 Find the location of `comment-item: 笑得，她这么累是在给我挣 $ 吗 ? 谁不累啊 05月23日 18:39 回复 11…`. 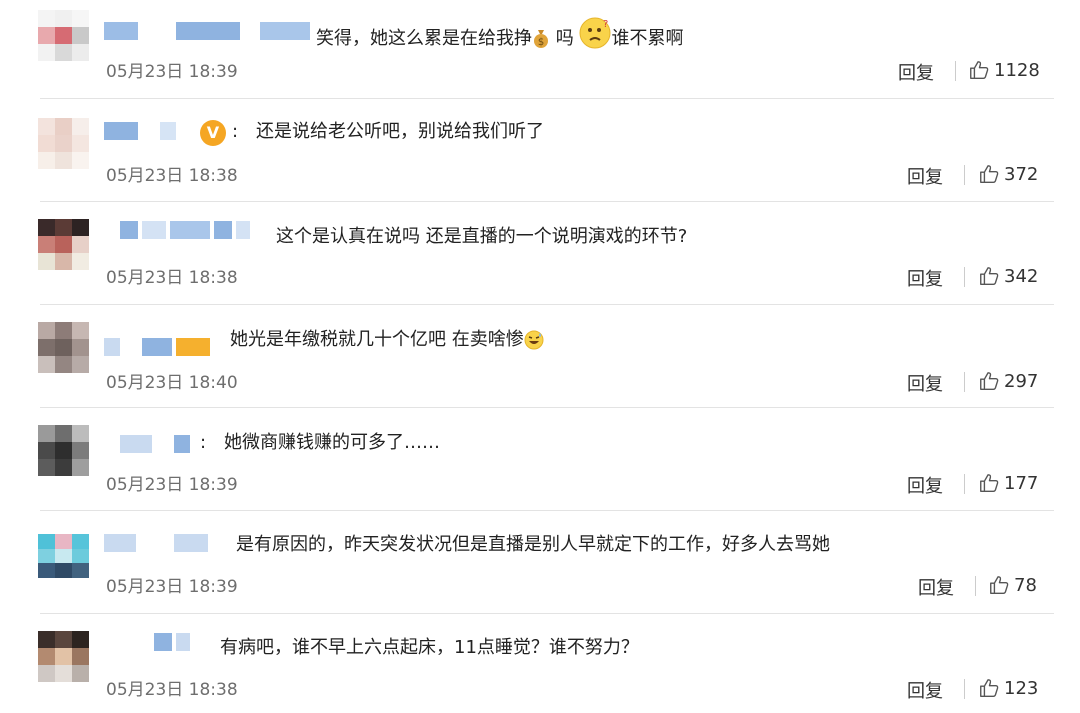

comment-item: 笑得，她这么累是在给我挣 $ 吗 ? 谁不累啊 05月23日 18:39 回复 11… is located at coordinates (540, 51).